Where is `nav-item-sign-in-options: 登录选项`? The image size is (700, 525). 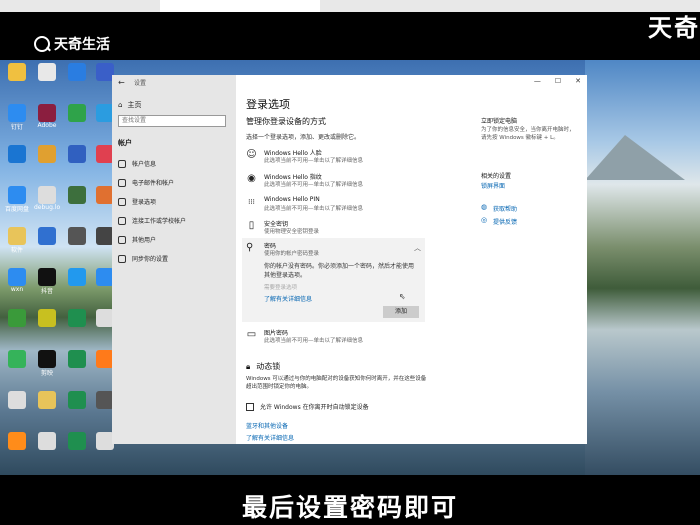
nav-item-sign-in-options: 登录选项 is located at coordinates (137, 201).